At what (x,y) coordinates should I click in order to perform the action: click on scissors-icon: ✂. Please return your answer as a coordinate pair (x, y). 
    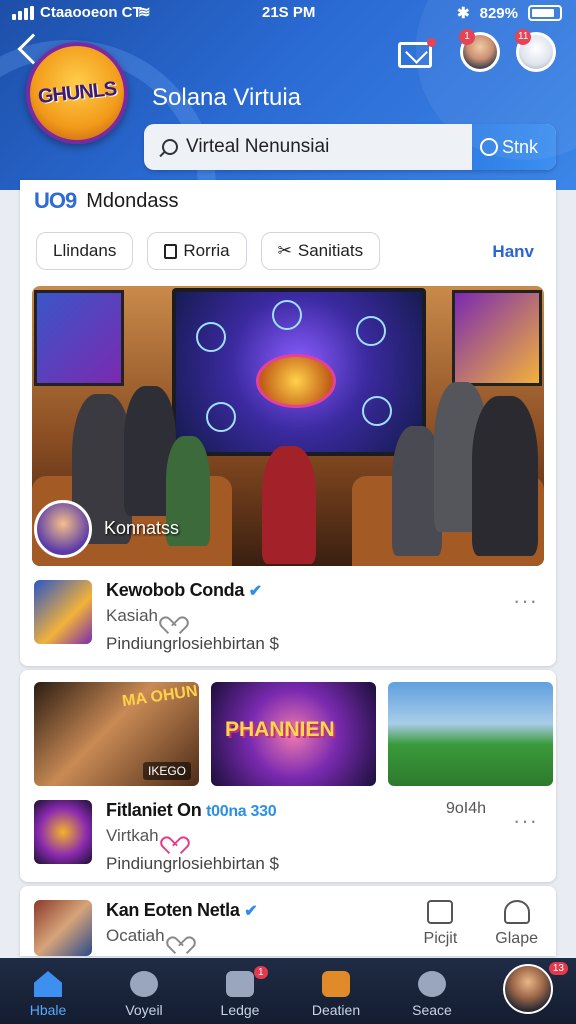
    Looking at the image, I should click on (284, 250).